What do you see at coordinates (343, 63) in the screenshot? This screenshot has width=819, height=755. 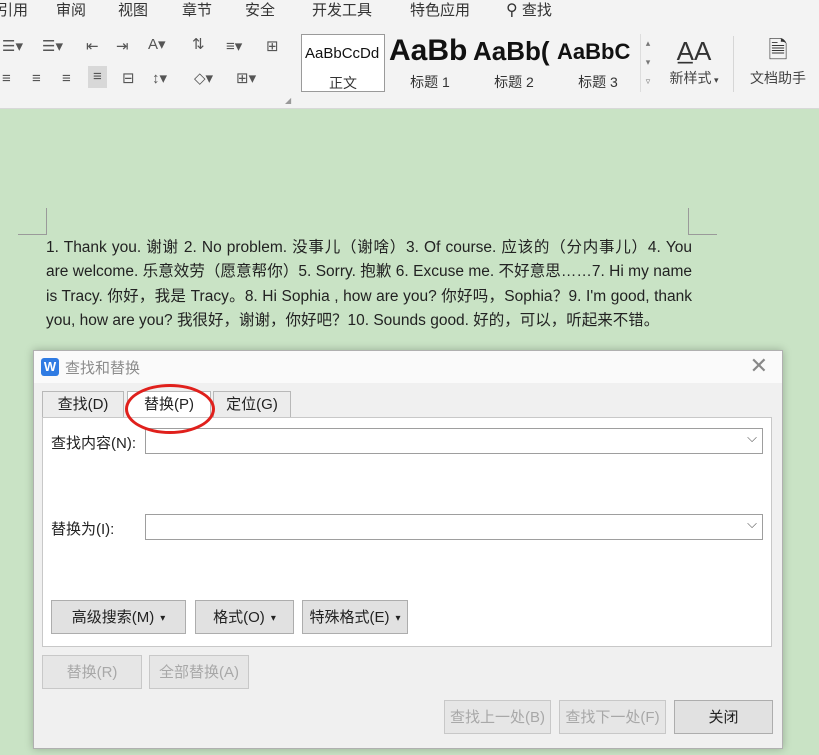 I see `style-normal: AaBbCcDd 正文` at bounding box center [343, 63].